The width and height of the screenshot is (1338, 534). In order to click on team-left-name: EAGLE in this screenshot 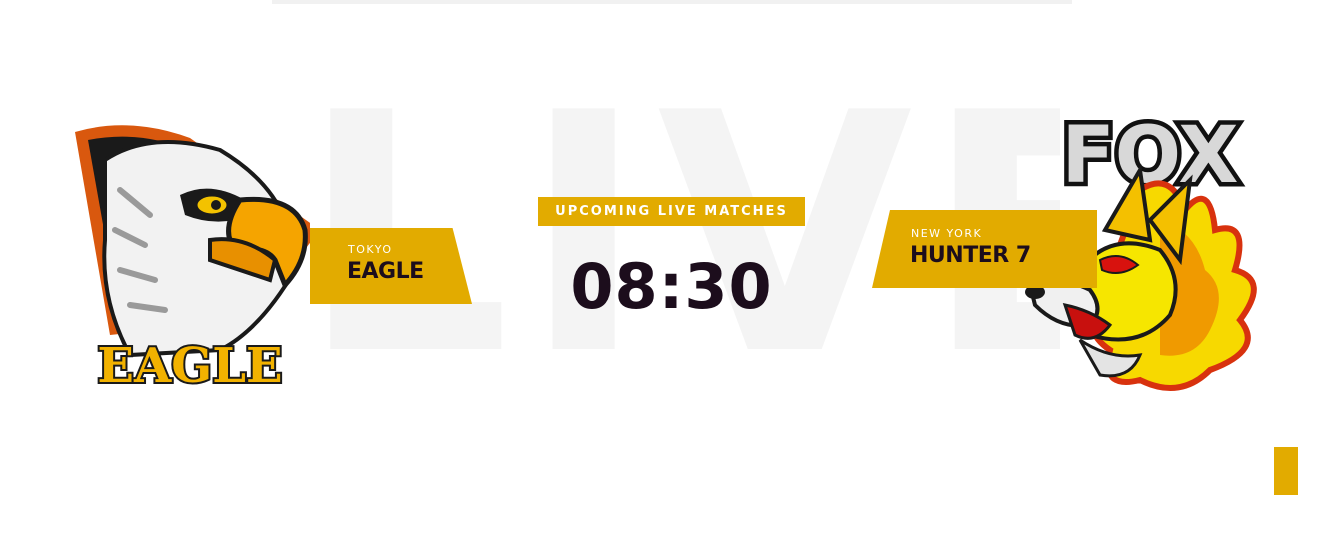, I will do `click(385, 271)`.